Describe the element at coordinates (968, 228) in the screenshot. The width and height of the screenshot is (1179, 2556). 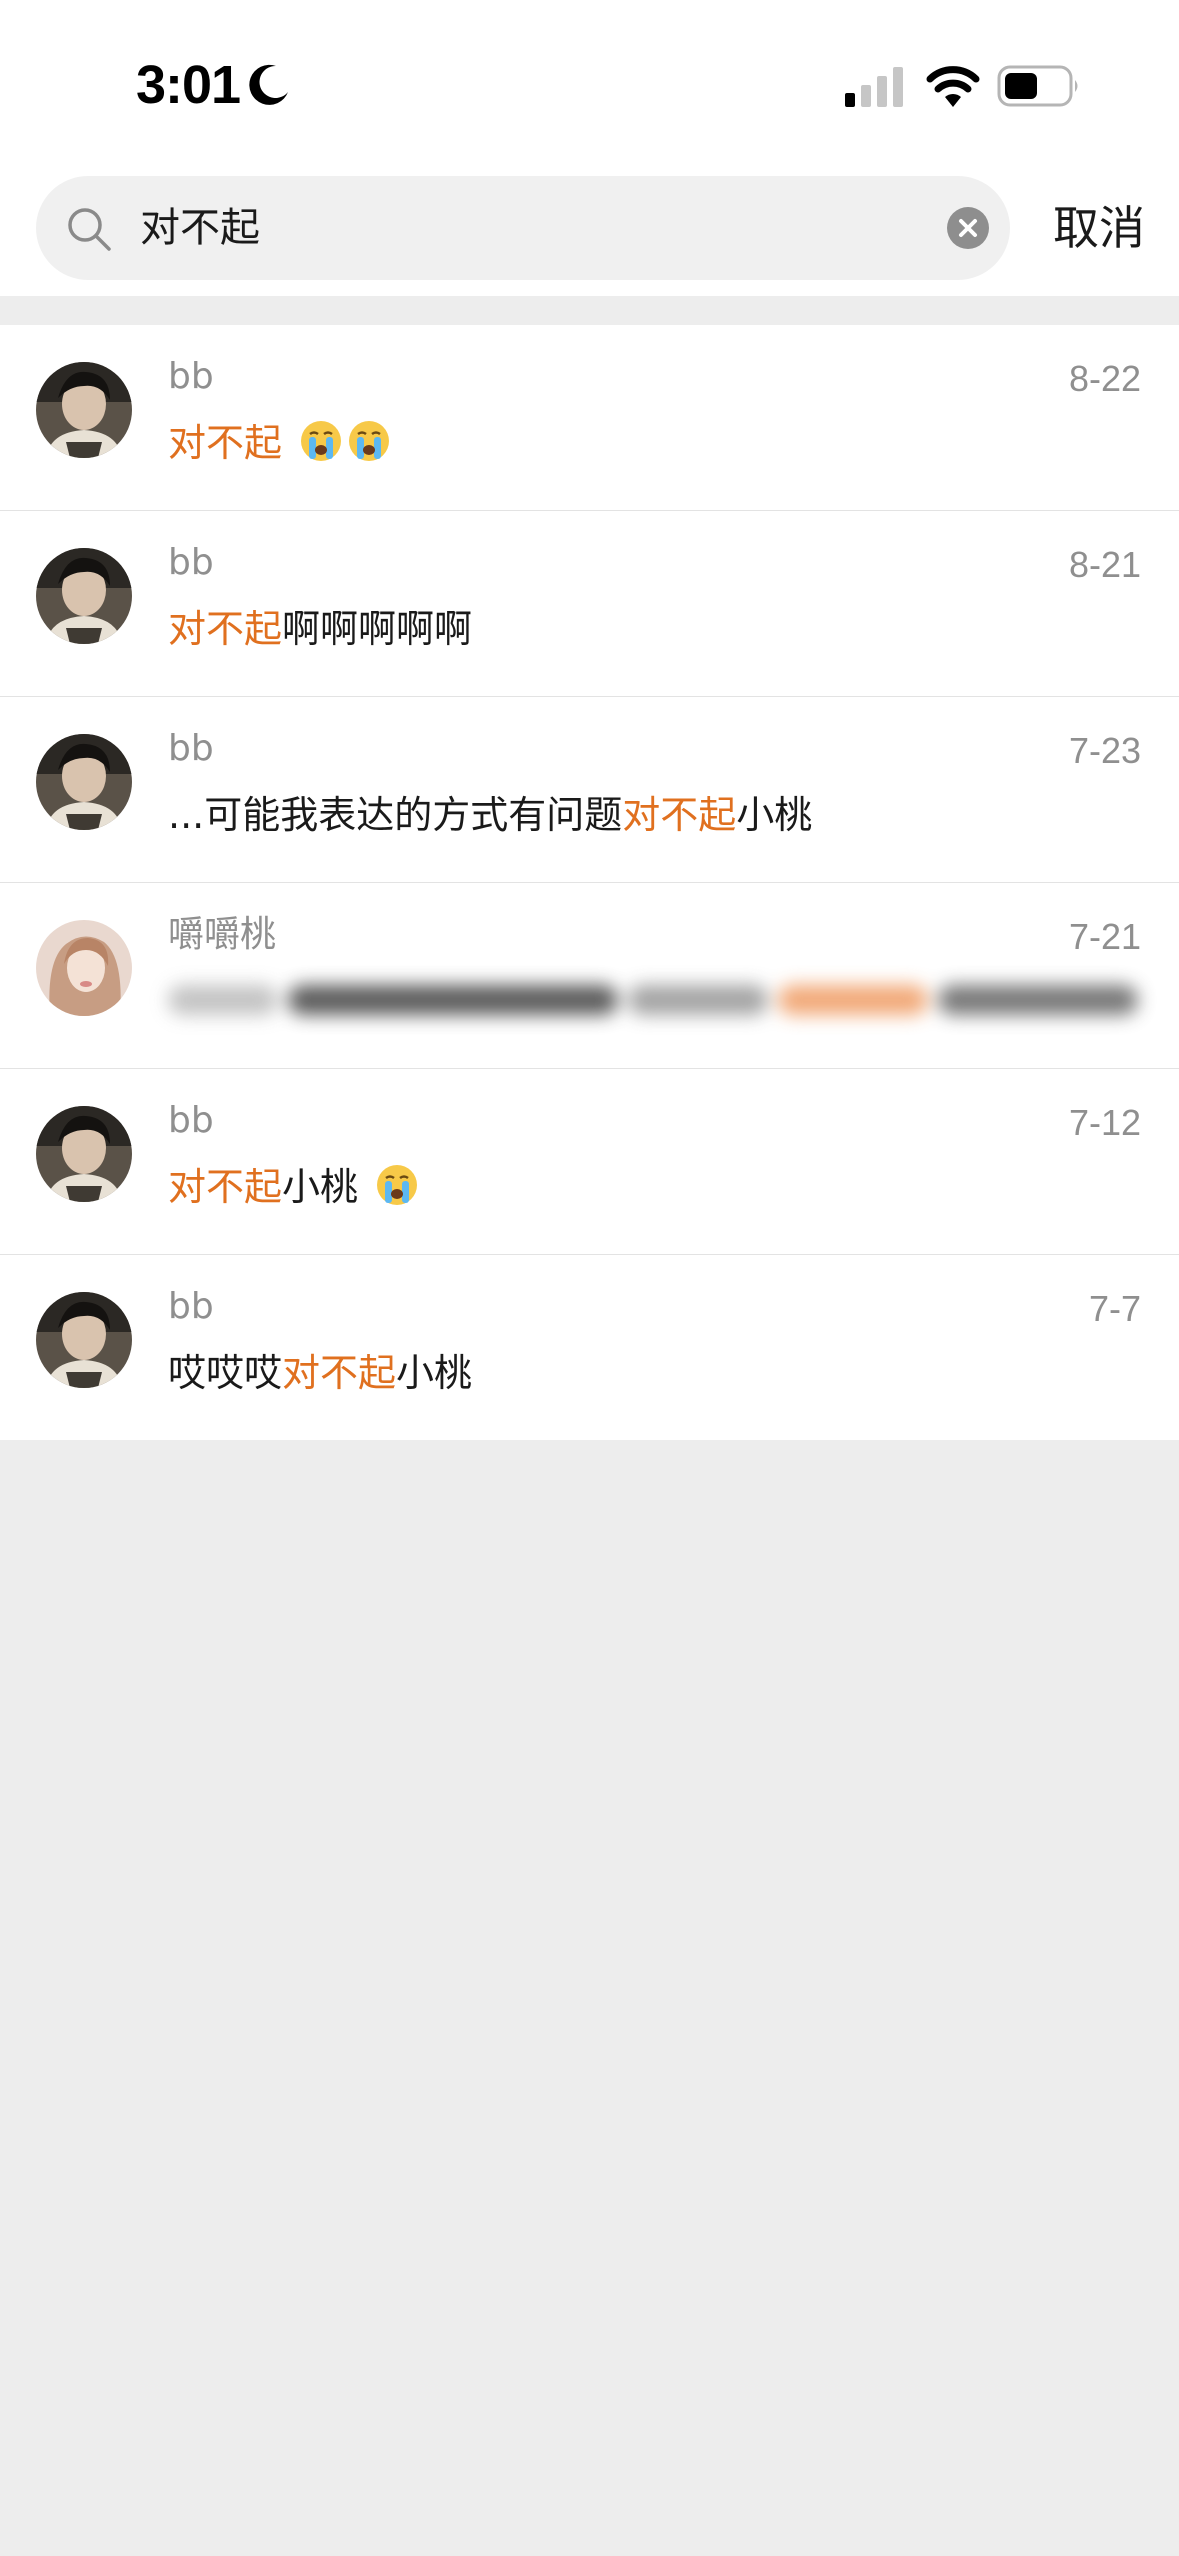
I see `clear-search-icon` at that location.